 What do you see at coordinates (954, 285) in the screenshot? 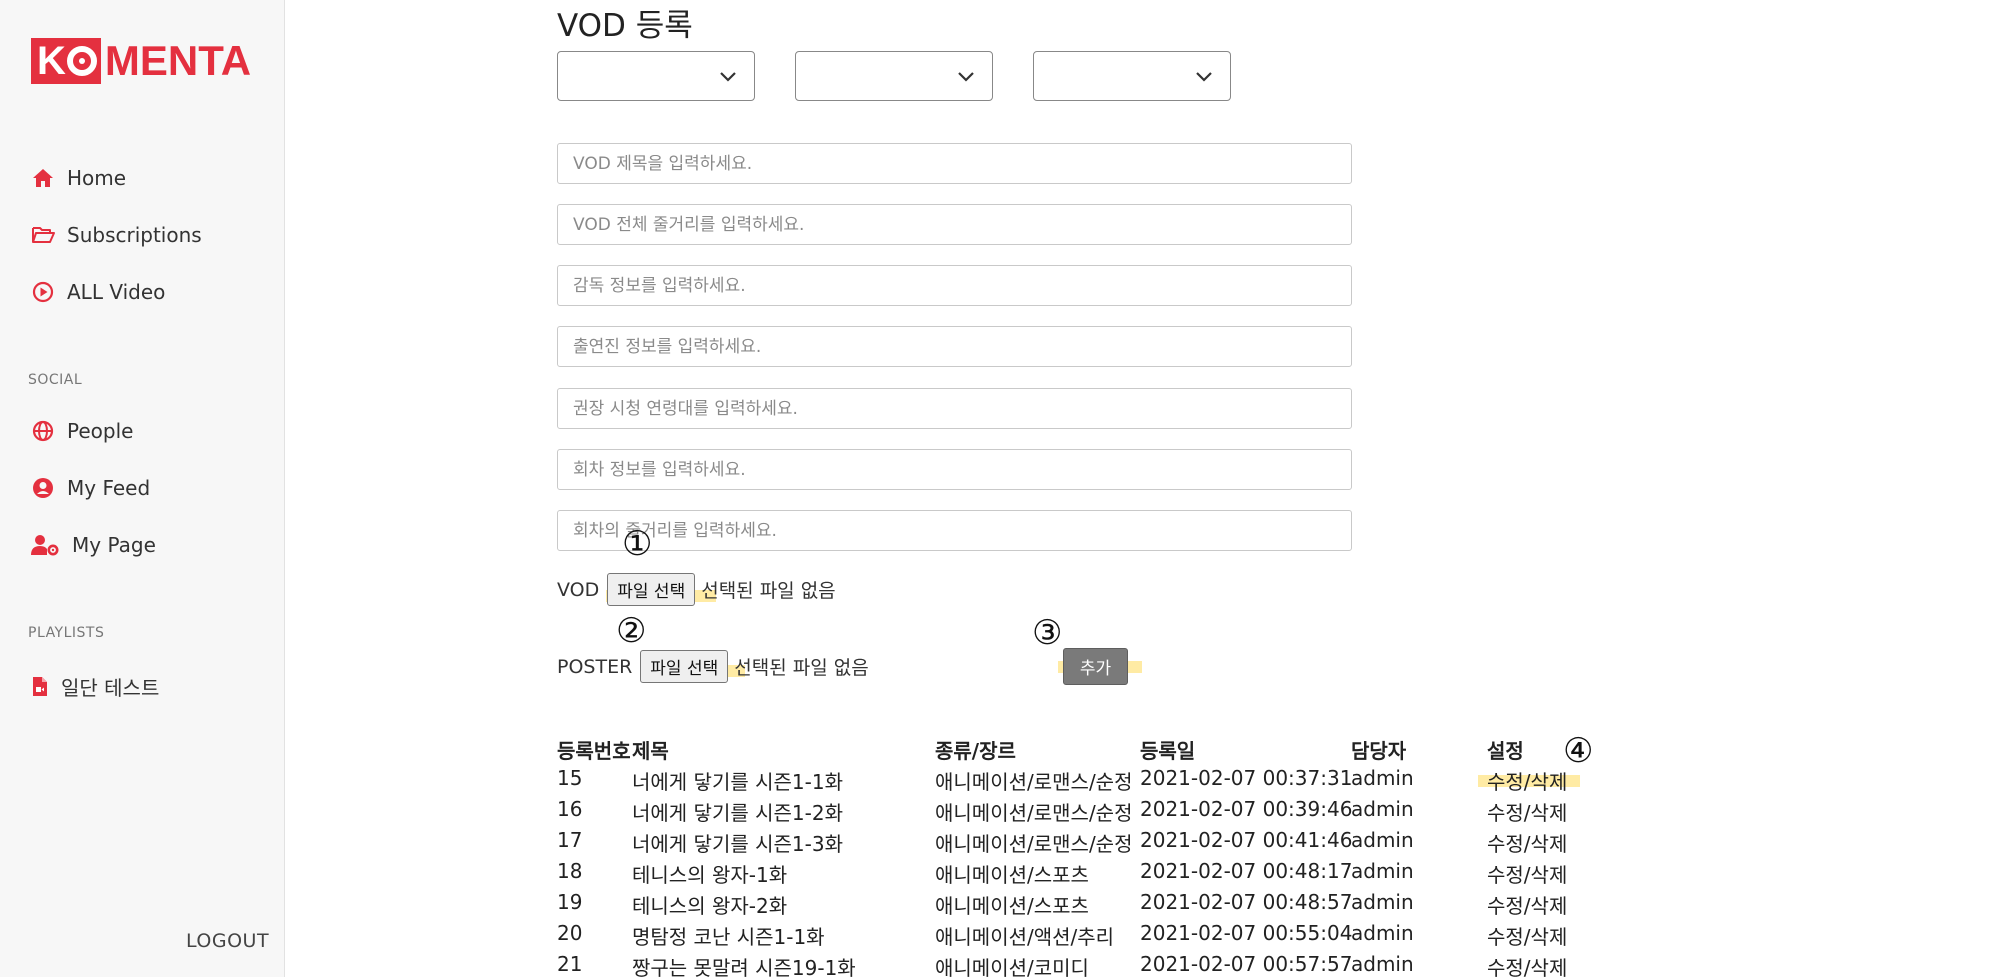
I see `director-input` at bounding box center [954, 285].